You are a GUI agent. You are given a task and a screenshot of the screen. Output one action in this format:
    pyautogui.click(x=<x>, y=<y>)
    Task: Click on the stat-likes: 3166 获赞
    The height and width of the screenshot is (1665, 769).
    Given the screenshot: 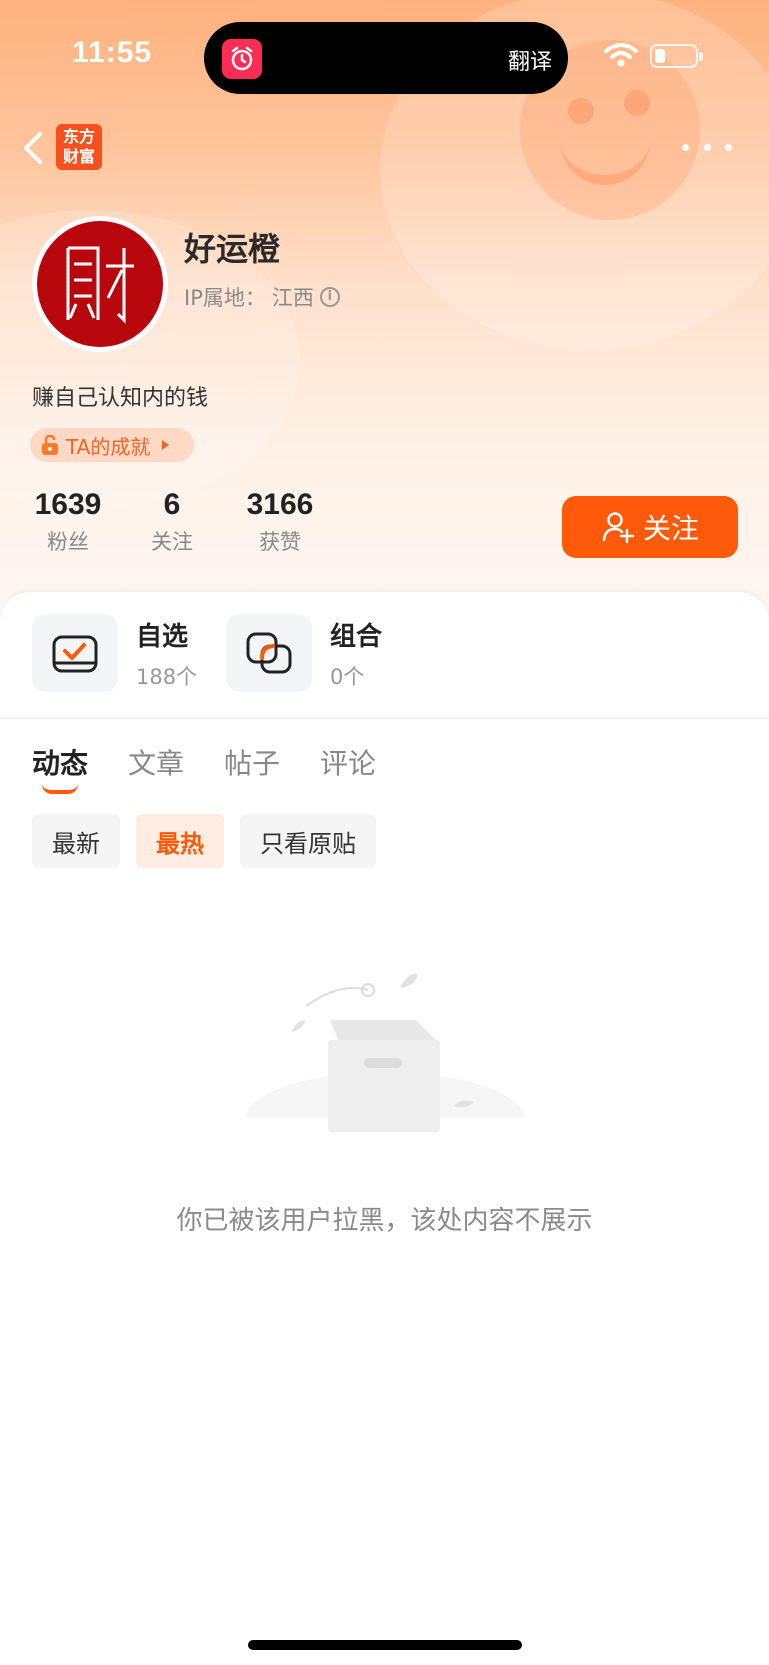 What is the action you would take?
    pyautogui.click(x=280, y=522)
    